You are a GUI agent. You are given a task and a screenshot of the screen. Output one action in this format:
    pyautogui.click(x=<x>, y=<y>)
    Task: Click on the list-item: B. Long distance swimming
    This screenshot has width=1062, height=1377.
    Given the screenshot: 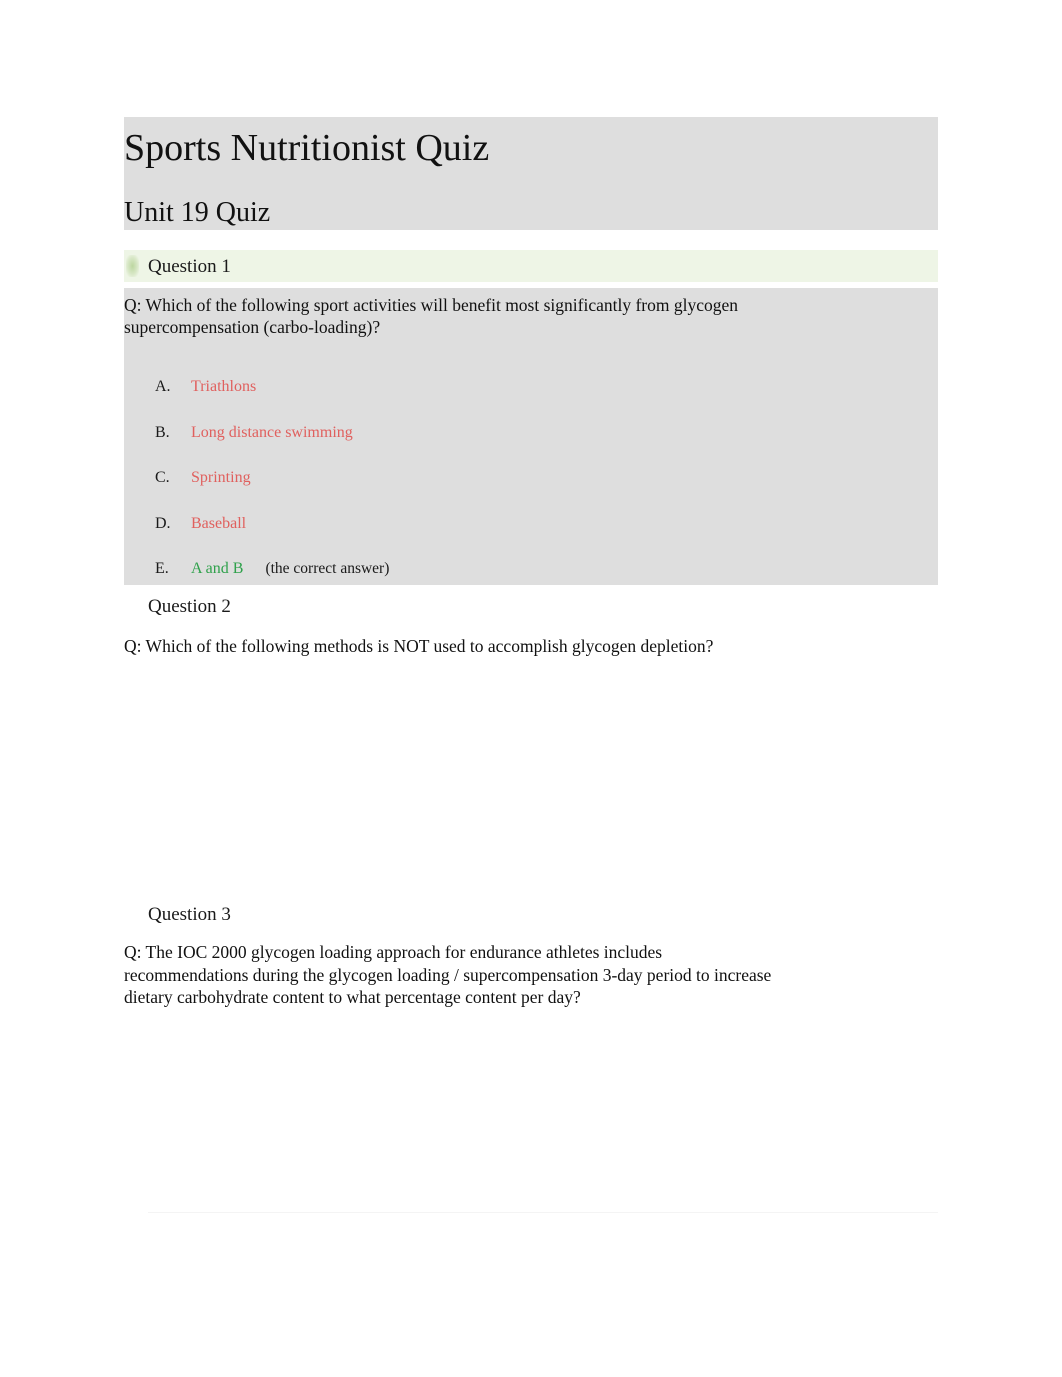 What is the action you would take?
    pyautogui.click(x=474, y=447)
    